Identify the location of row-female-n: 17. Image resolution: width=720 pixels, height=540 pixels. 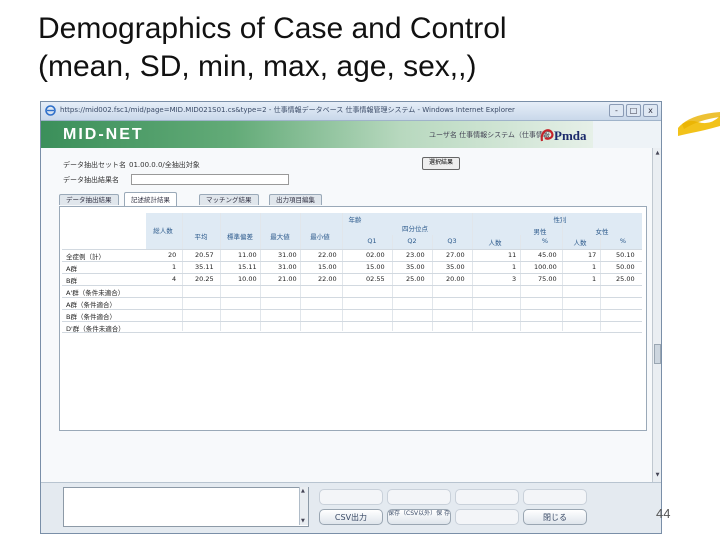
(592, 255).